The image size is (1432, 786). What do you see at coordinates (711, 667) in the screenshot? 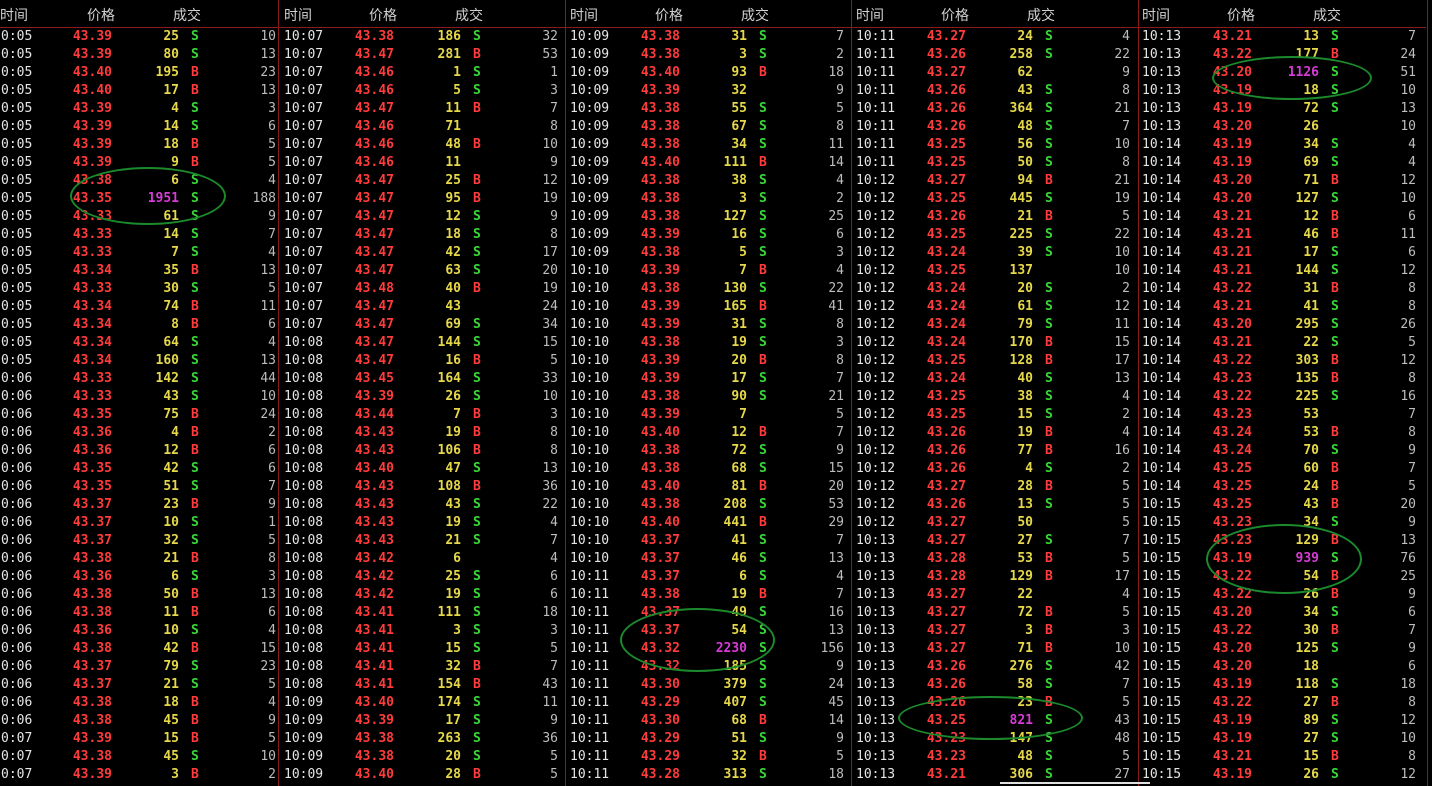
I see `trade-row: 10:11 43.32 185 S 9` at bounding box center [711, 667].